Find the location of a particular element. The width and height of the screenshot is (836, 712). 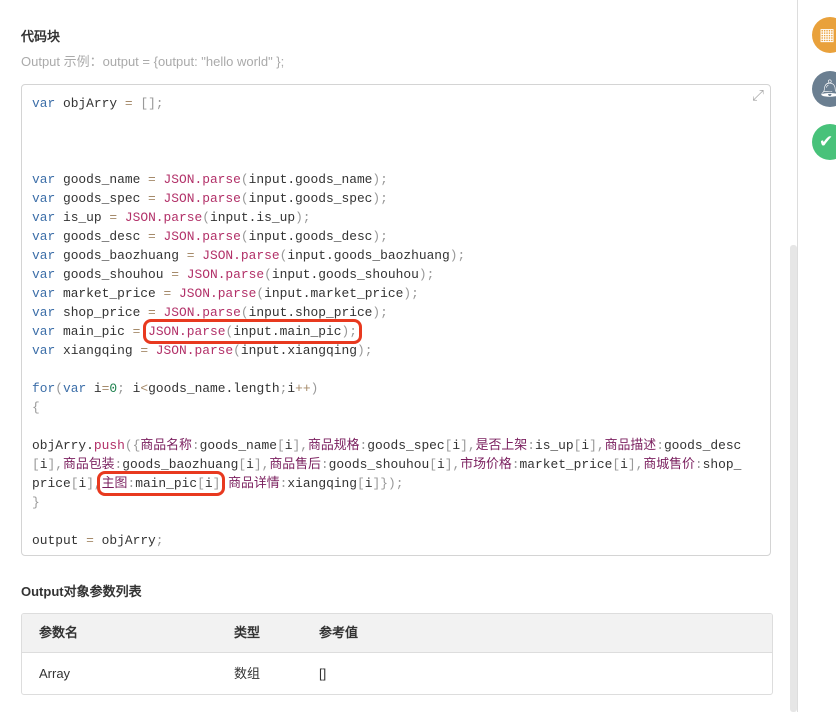

code-line: { is located at coordinates (390, 407).